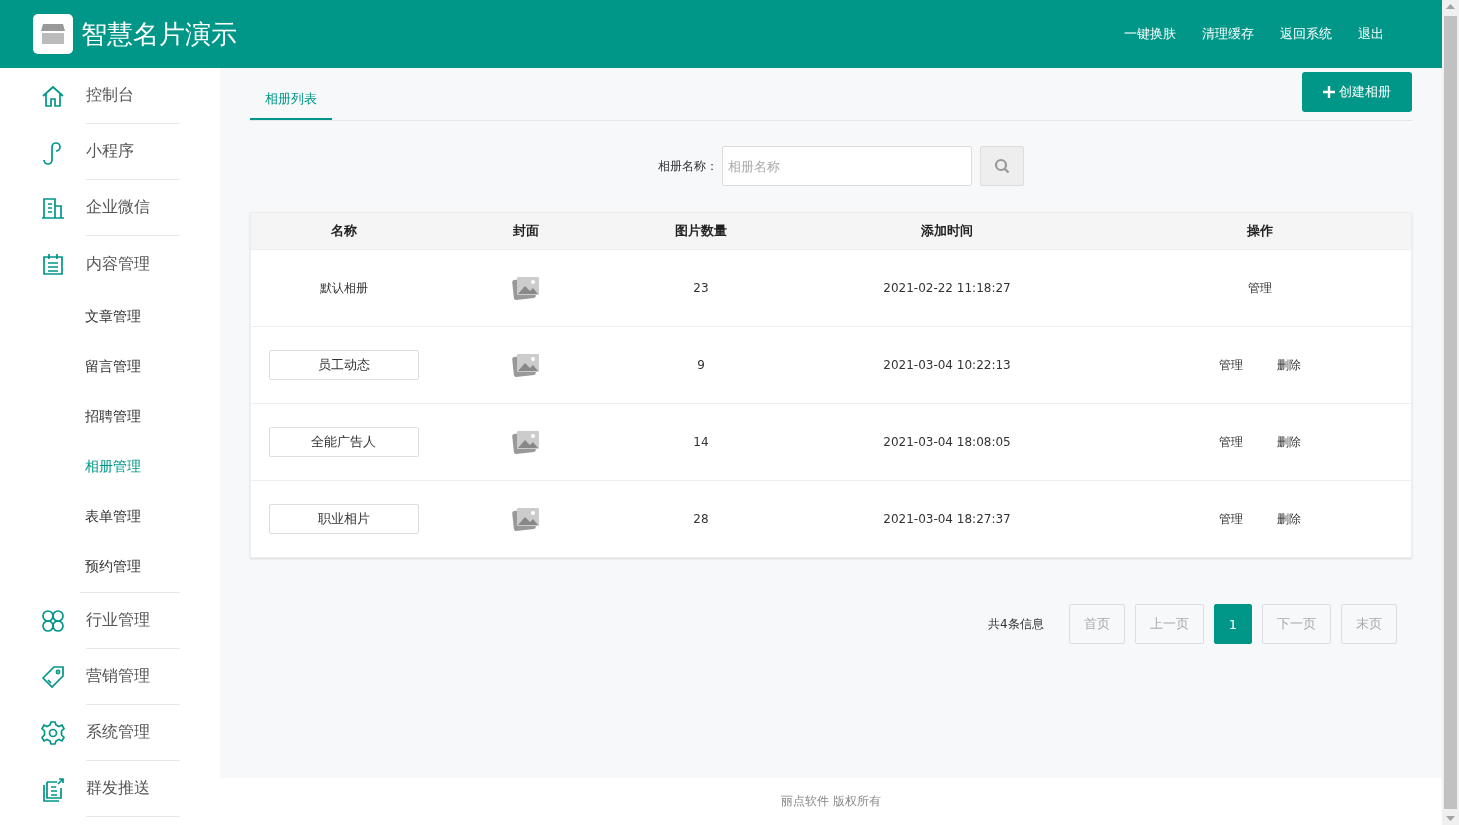  I want to click on added-time: 2021-02-22 11:18:27, so click(947, 288).